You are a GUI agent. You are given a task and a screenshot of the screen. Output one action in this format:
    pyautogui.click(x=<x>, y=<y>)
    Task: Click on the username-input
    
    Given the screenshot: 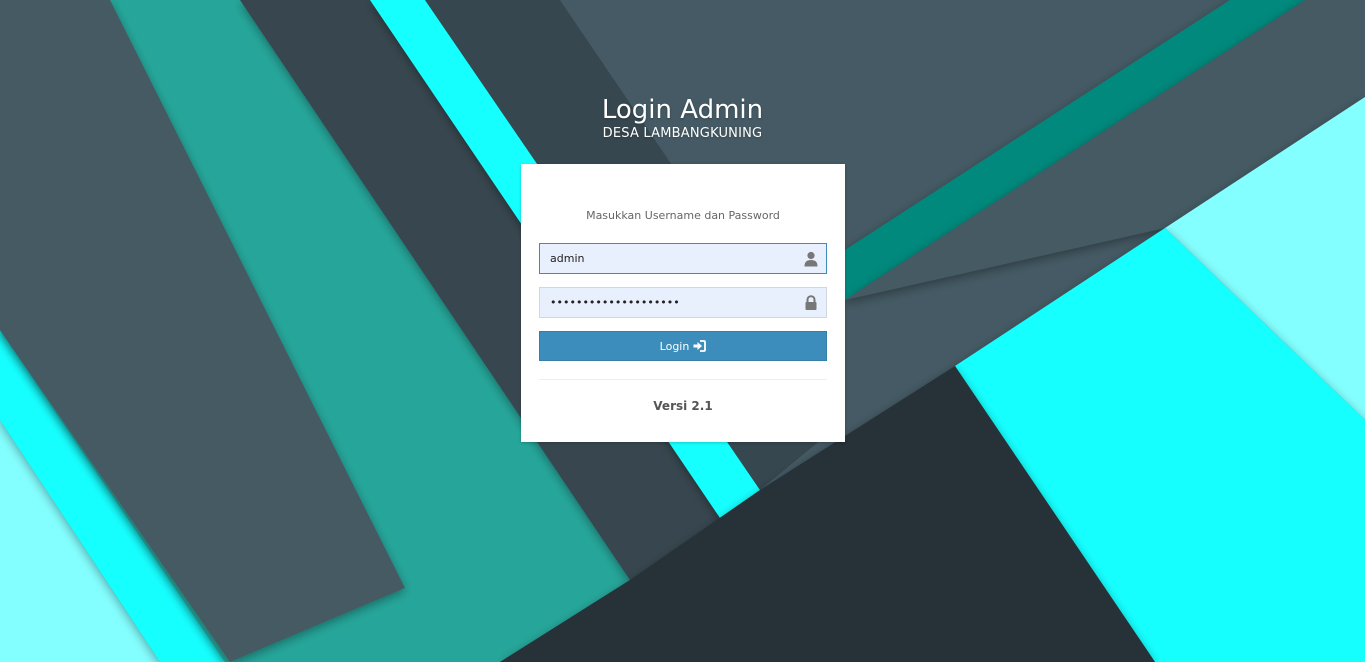 What is the action you would take?
    pyautogui.click(x=665, y=258)
    